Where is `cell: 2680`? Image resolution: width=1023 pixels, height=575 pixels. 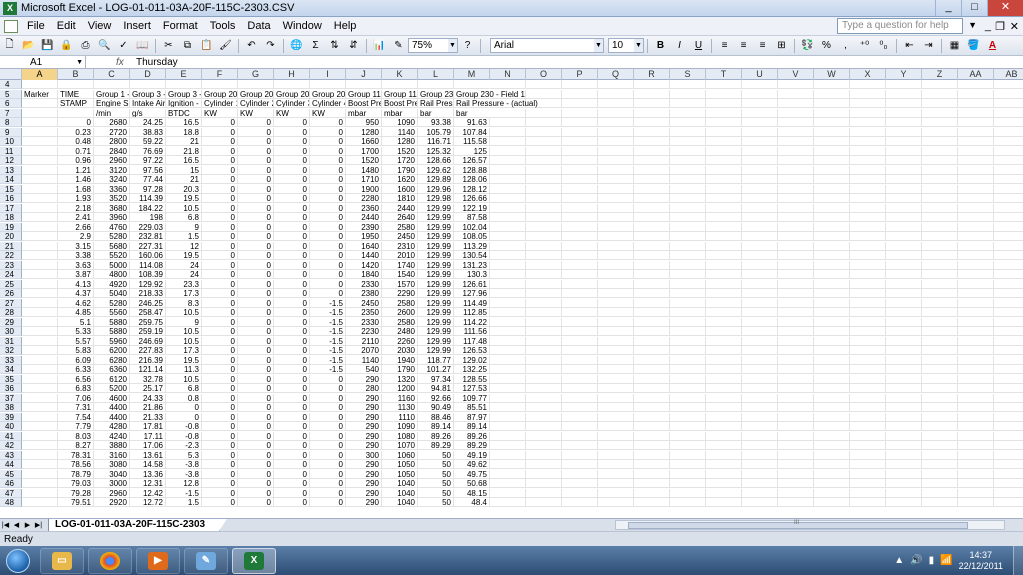
cell: 2680 is located at coordinates (112, 122).